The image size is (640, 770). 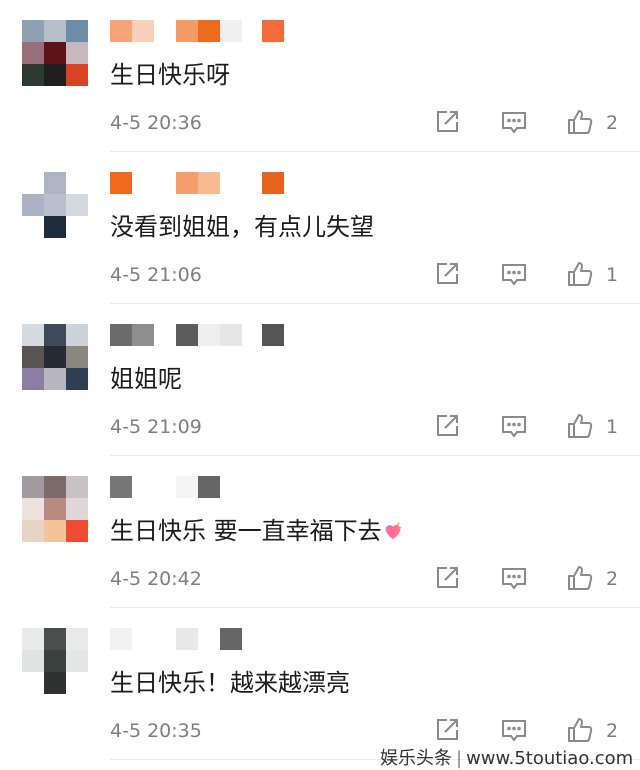 I want to click on comment-text: 生日快乐！越来越漂亮, so click(x=230, y=683).